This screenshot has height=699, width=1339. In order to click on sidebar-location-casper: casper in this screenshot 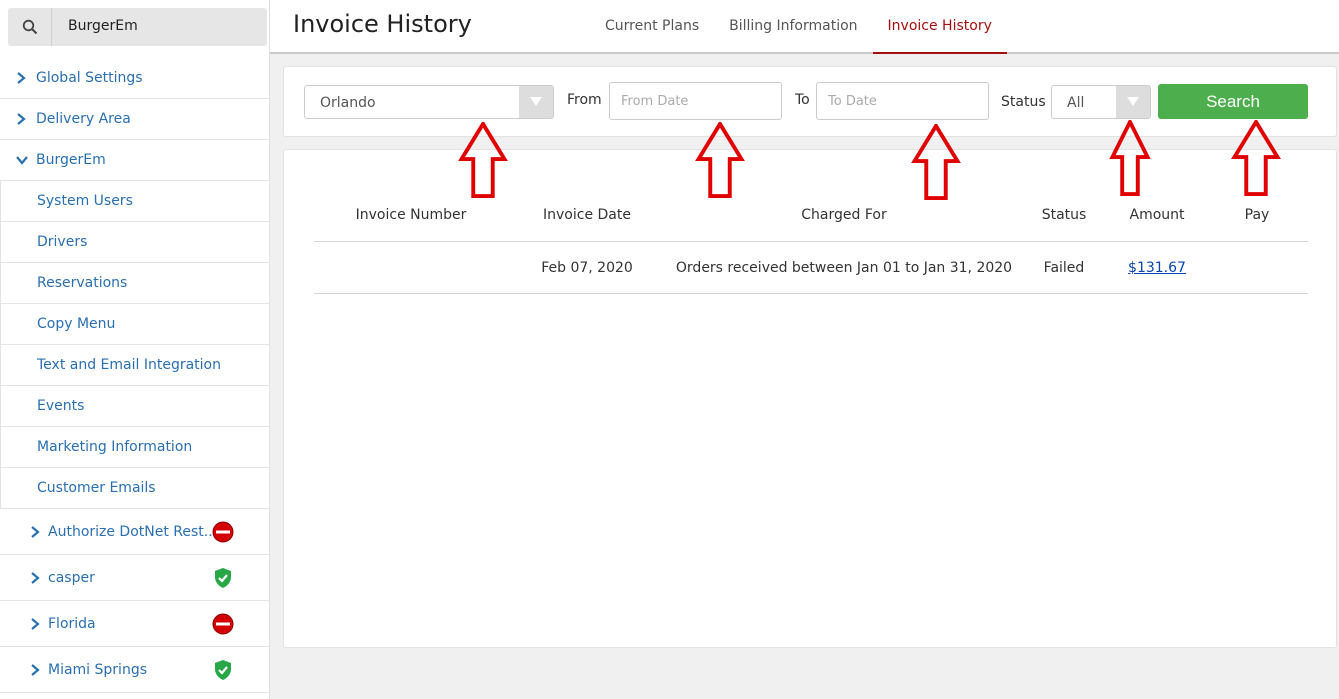, I will do `click(135, 578)`.